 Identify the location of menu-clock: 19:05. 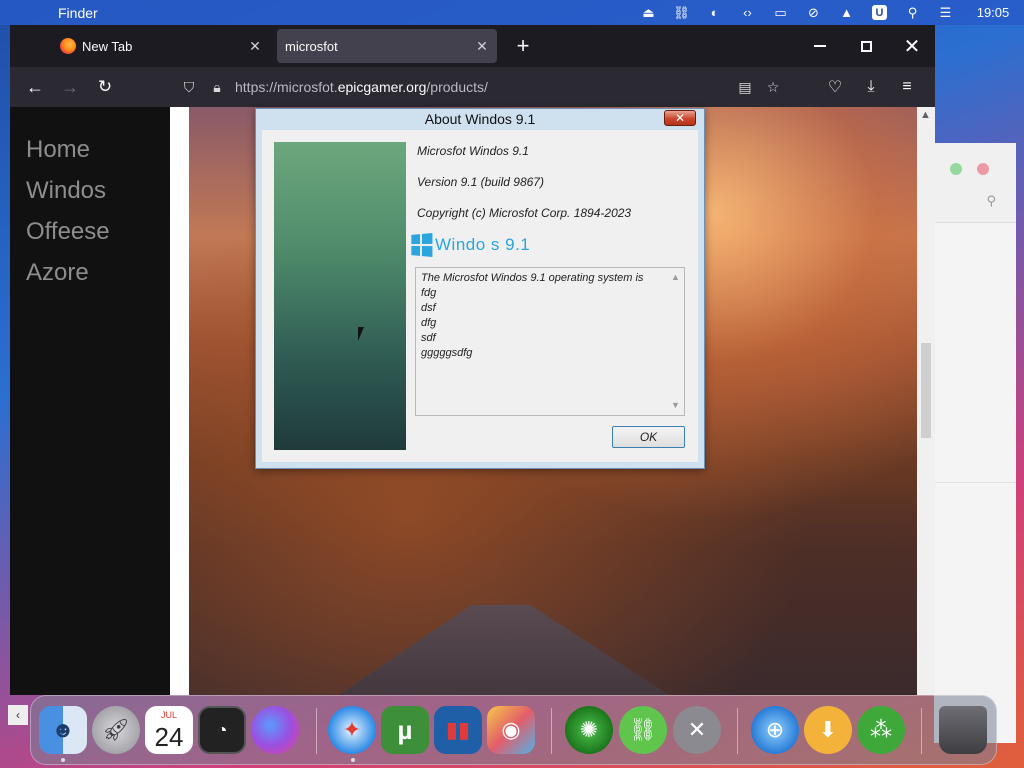
(993, 12).